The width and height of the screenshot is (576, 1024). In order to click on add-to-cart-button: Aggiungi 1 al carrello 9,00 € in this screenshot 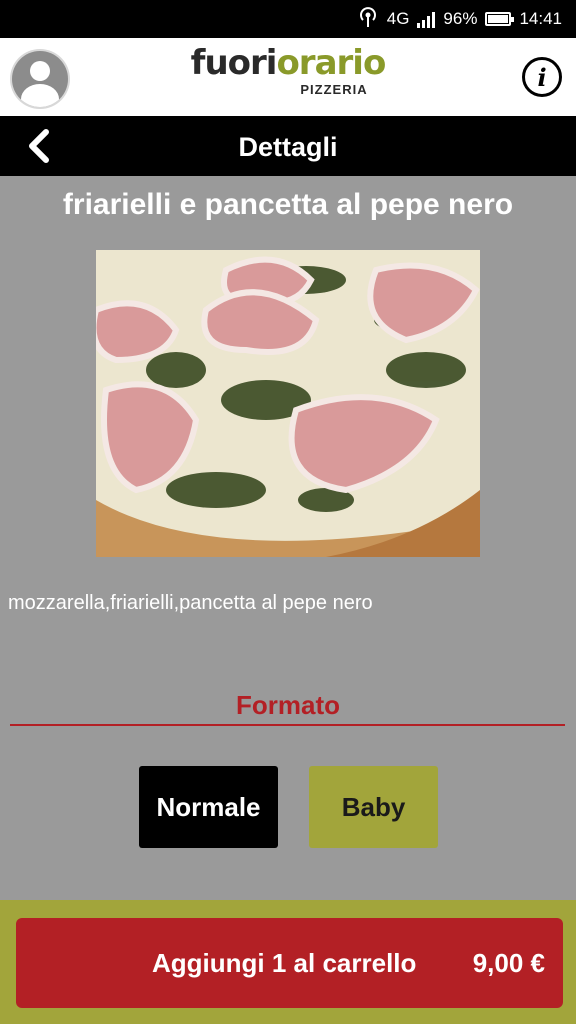, I will do `click(289, 963)`.